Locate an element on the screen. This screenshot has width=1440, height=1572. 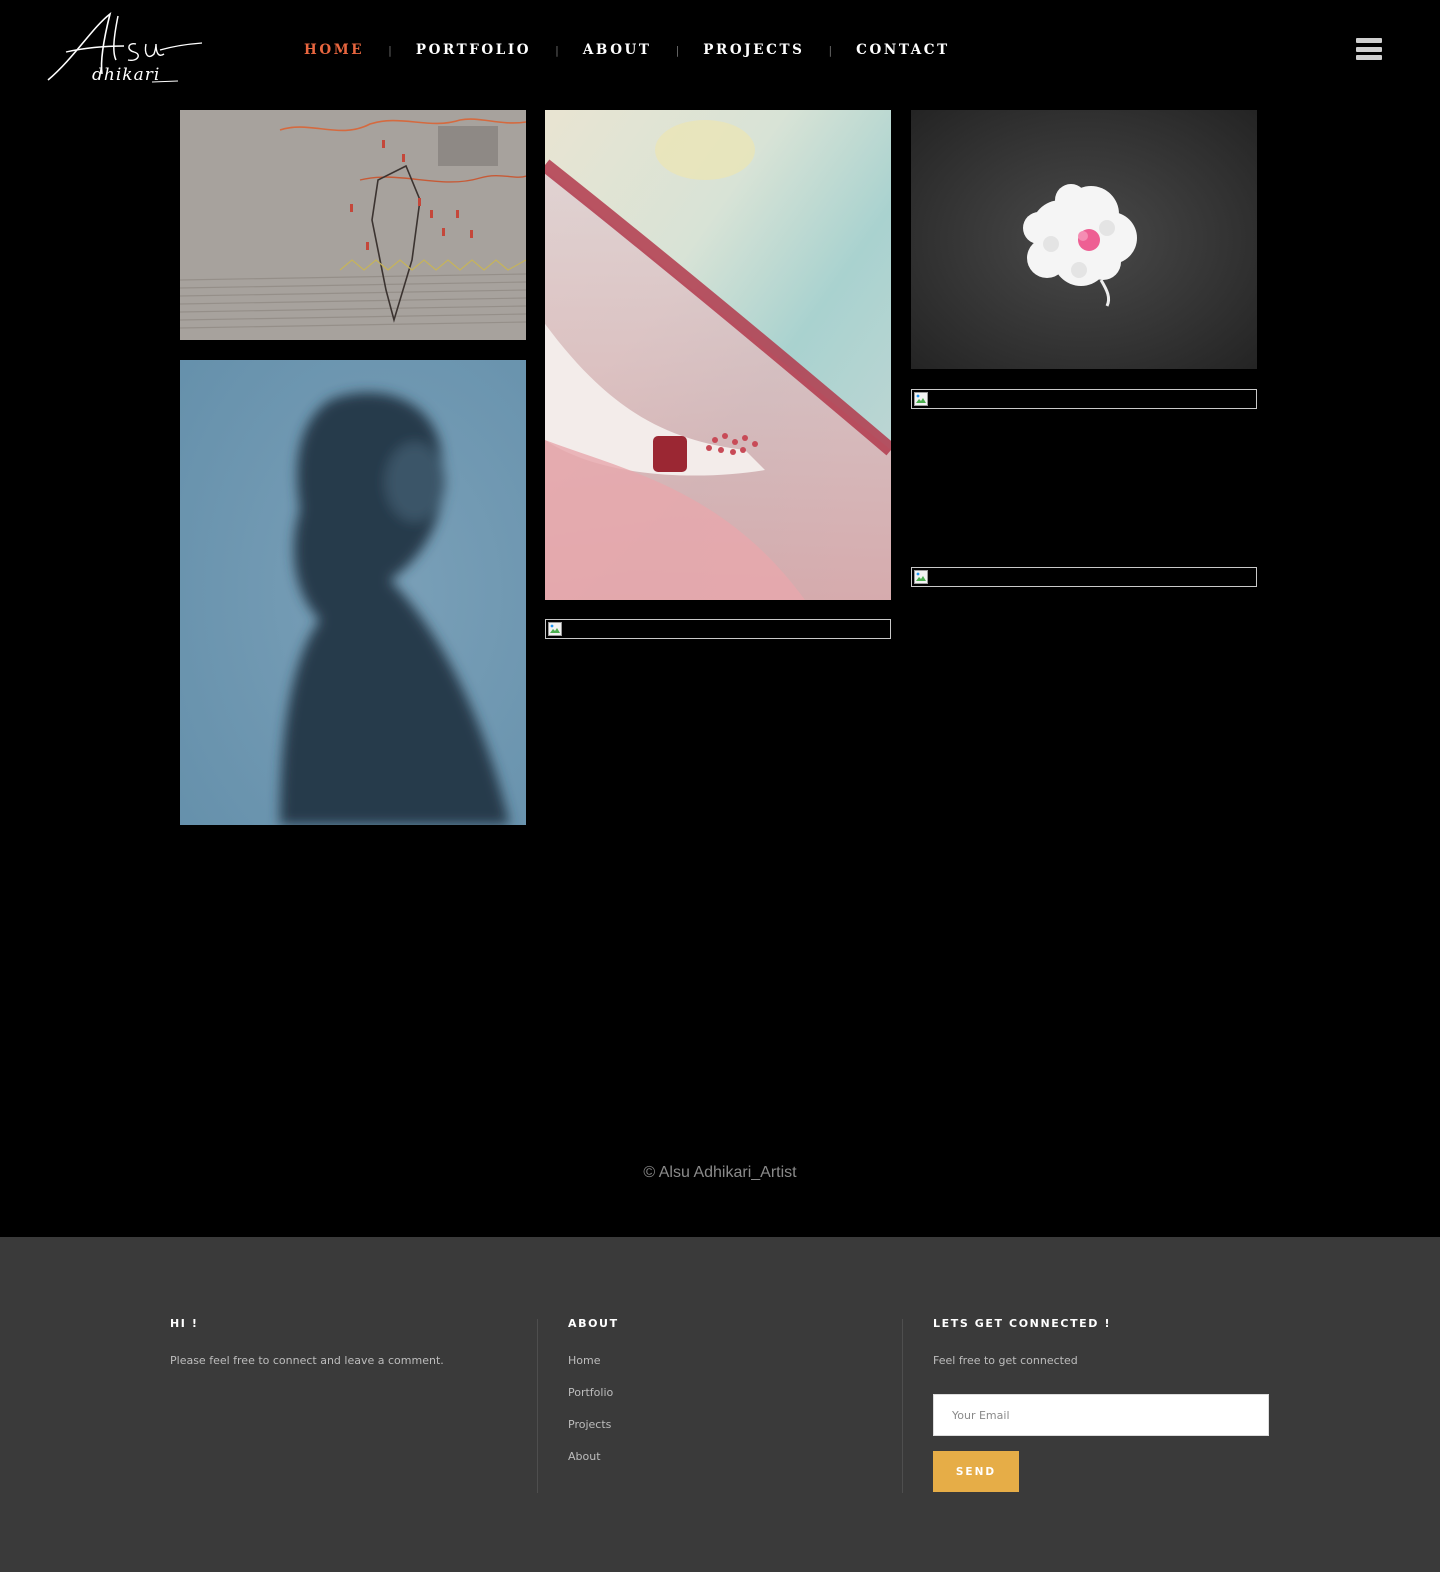
embroidery-artwork is located at coordinates (353, 225).